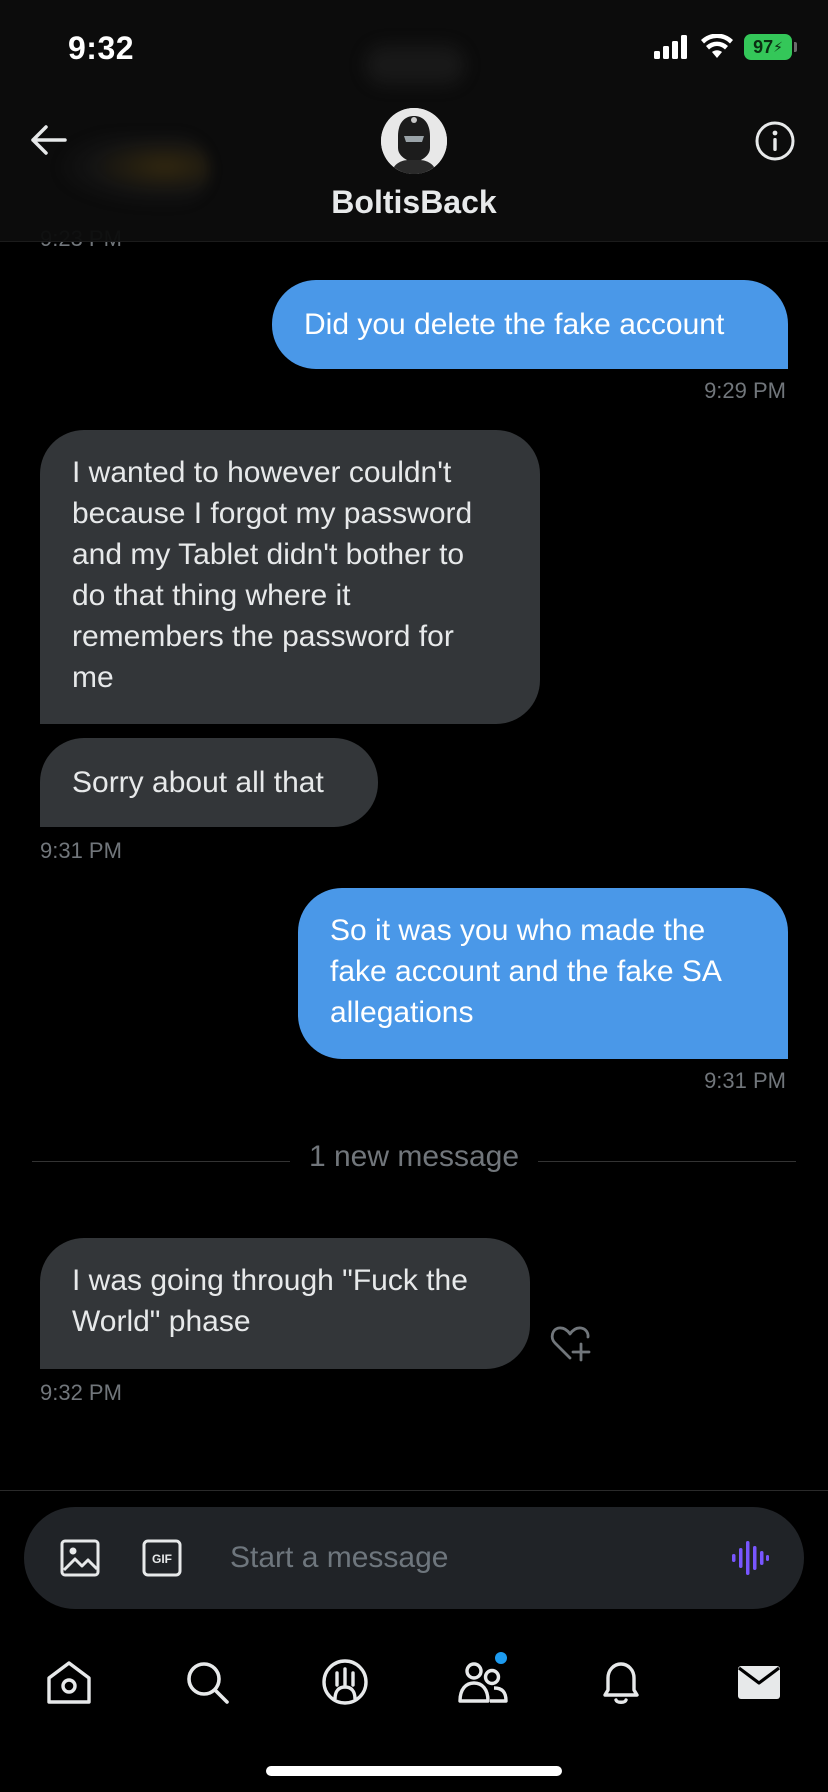 This screenshot has width=828, height=1792. I want to click on home-icon, so click(69, 1682).